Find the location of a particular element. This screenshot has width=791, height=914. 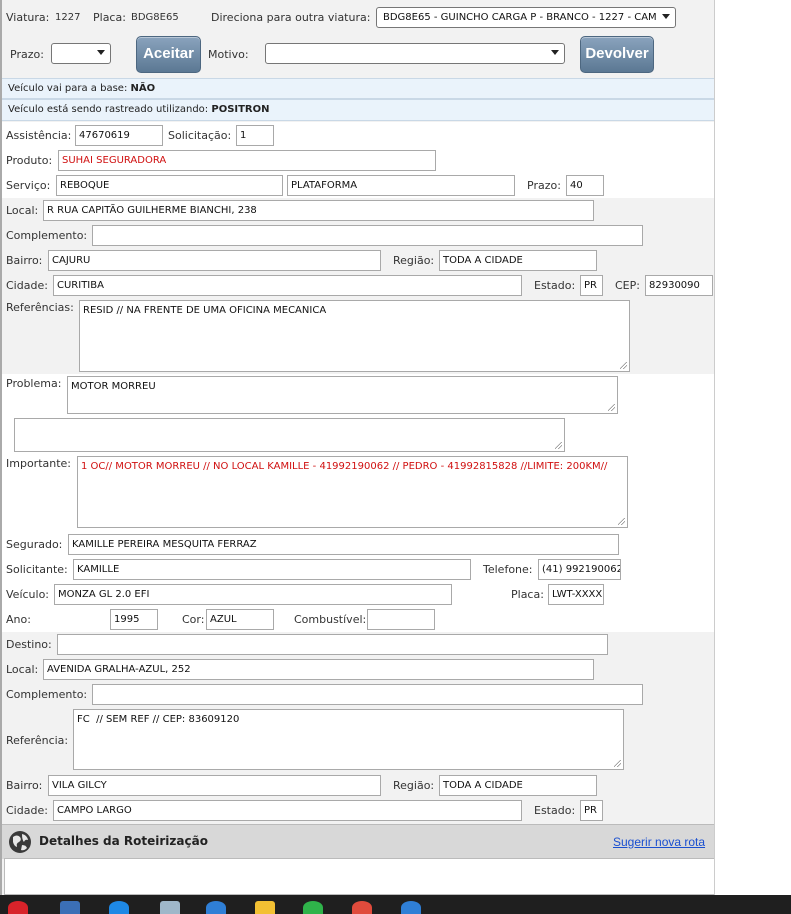

segurado-input: KAMILLE PEREIRA MESQUITA FERRAZ is located at coordinates (343, 544).